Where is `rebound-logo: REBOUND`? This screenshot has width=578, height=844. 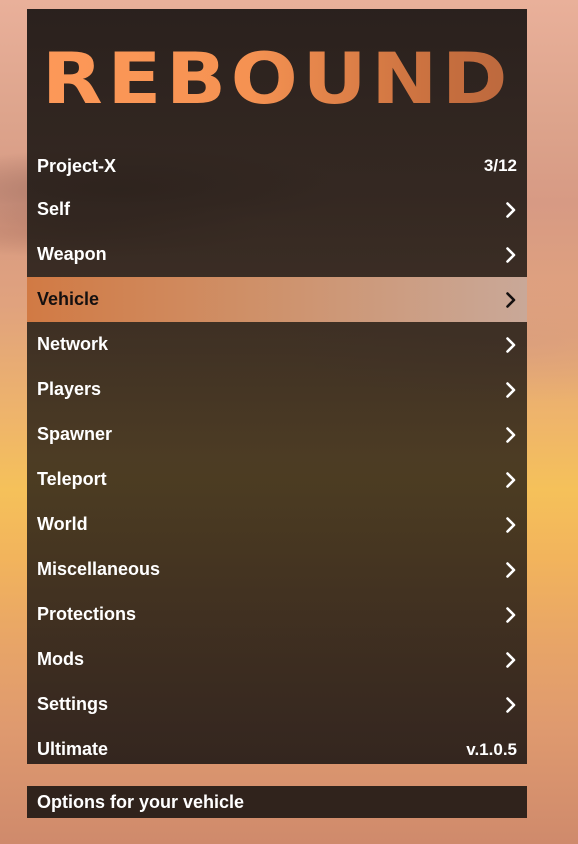 rebound-logo: REBOUND is located at coordinates (280, 79).